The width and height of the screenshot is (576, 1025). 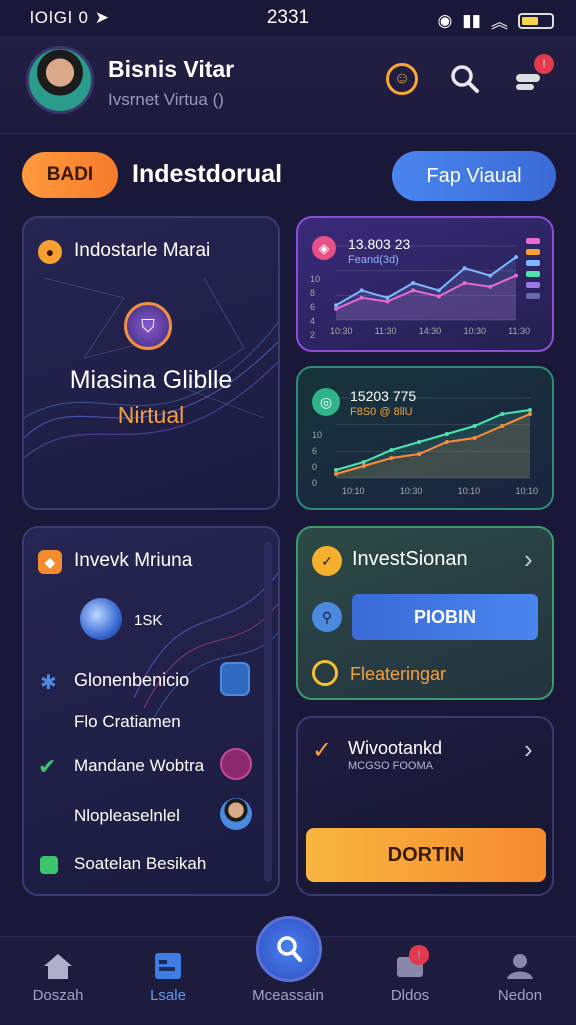 I want to click on check-icon: ✔, so click(x=47, y=766).